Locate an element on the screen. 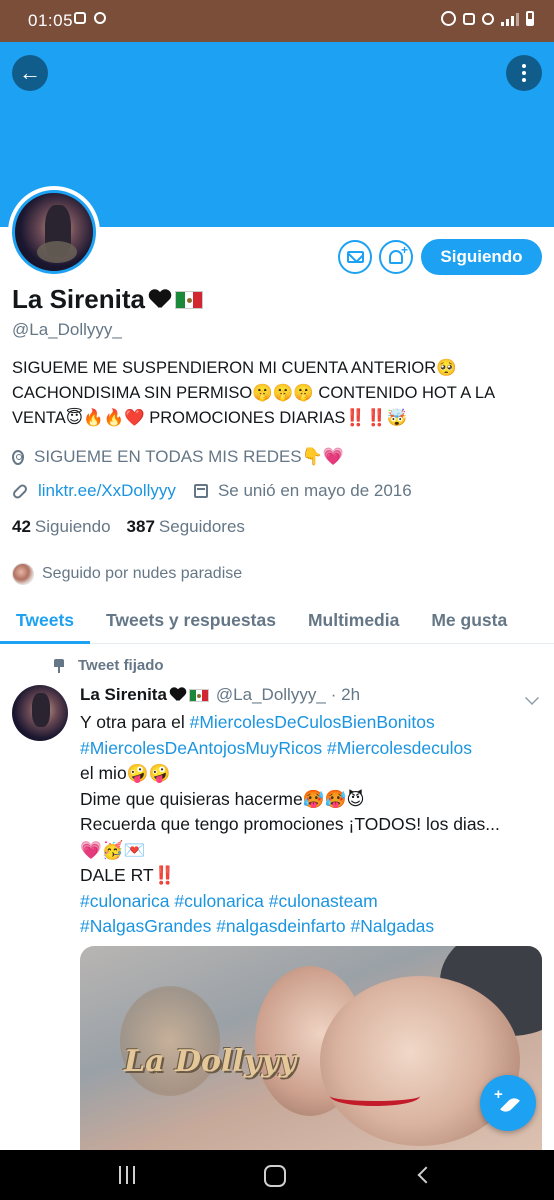  tab-tweets: Tweets is located at coordinates (45, 620).